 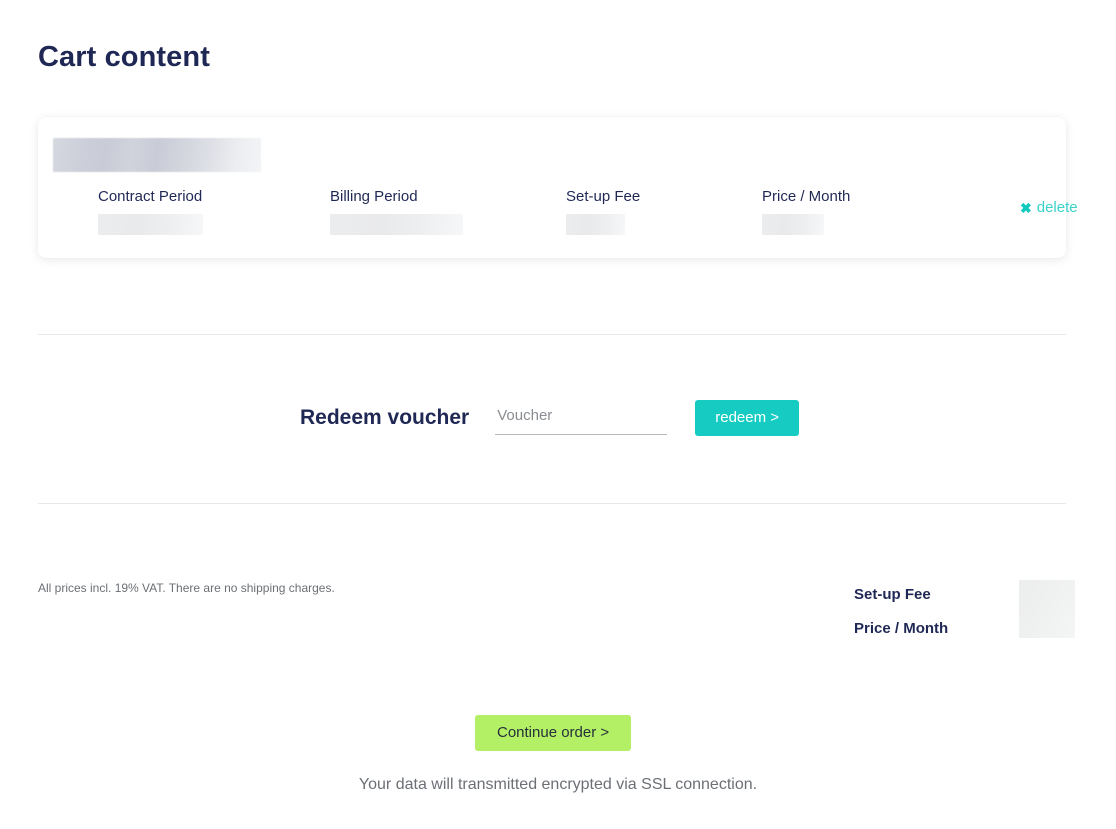 I want to click on cart-column-billing-period: Billing Period, so click(x=430, y=211).